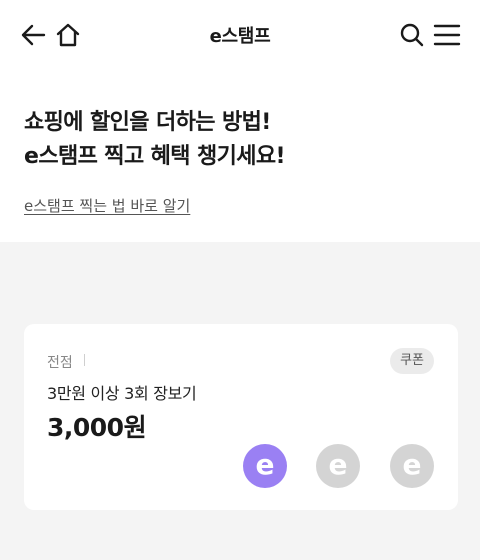  I want to click on store-label: 전점, so click(60, 363).